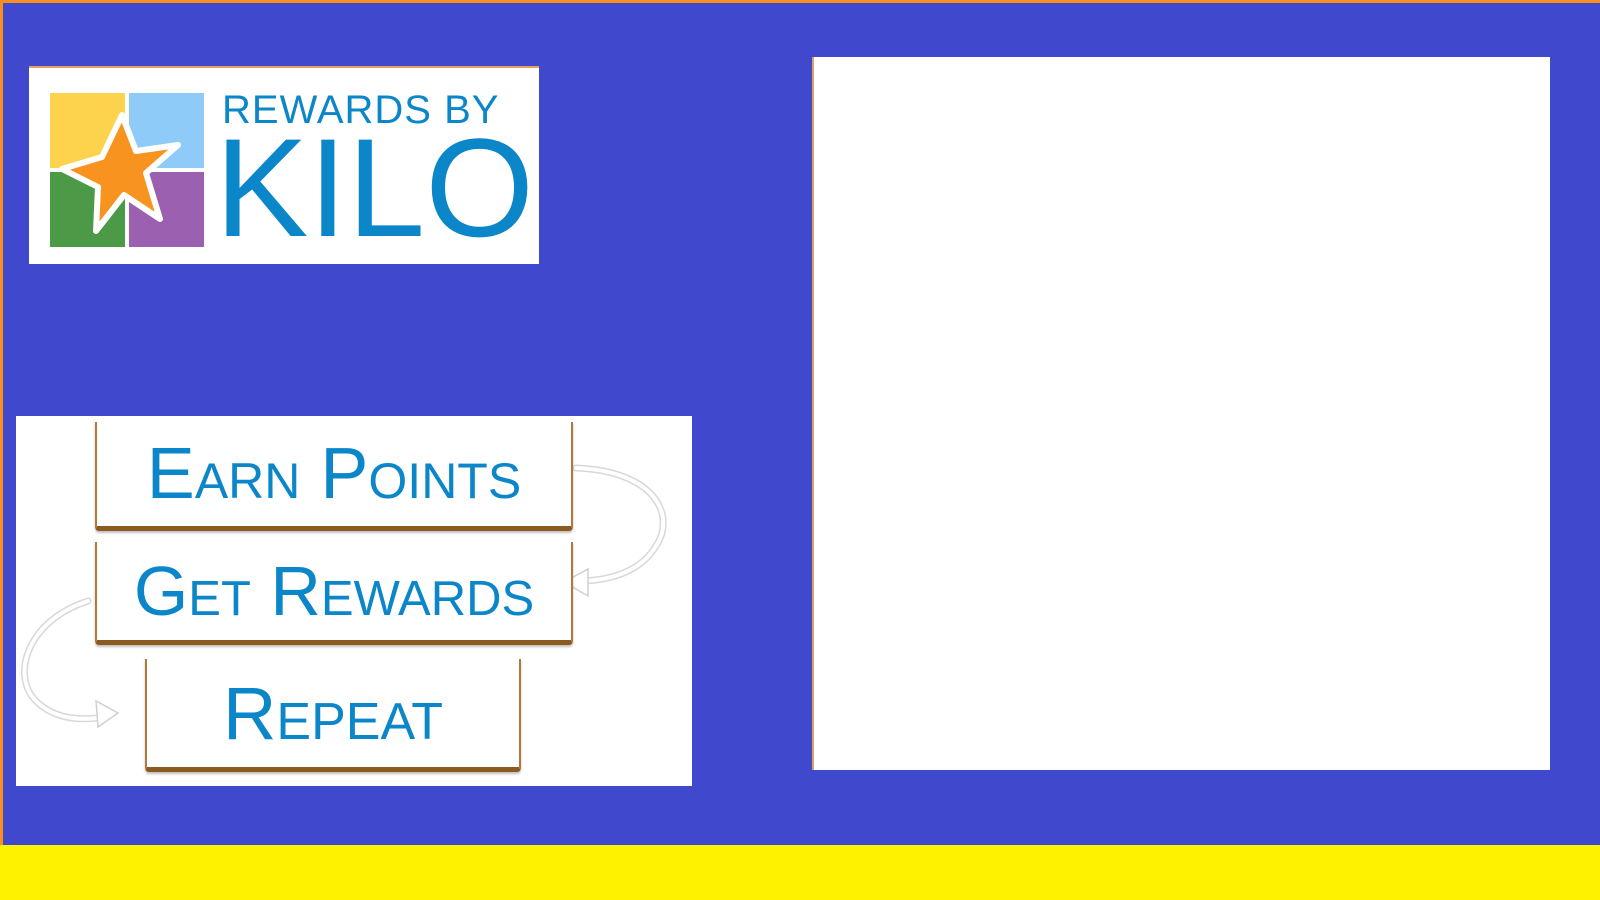 The image size is (1600, 900). What do you see at coordinates (375, 187) in the screenshot?
I see `logo-wordmark: KILO` at bounding box center [375, 187].